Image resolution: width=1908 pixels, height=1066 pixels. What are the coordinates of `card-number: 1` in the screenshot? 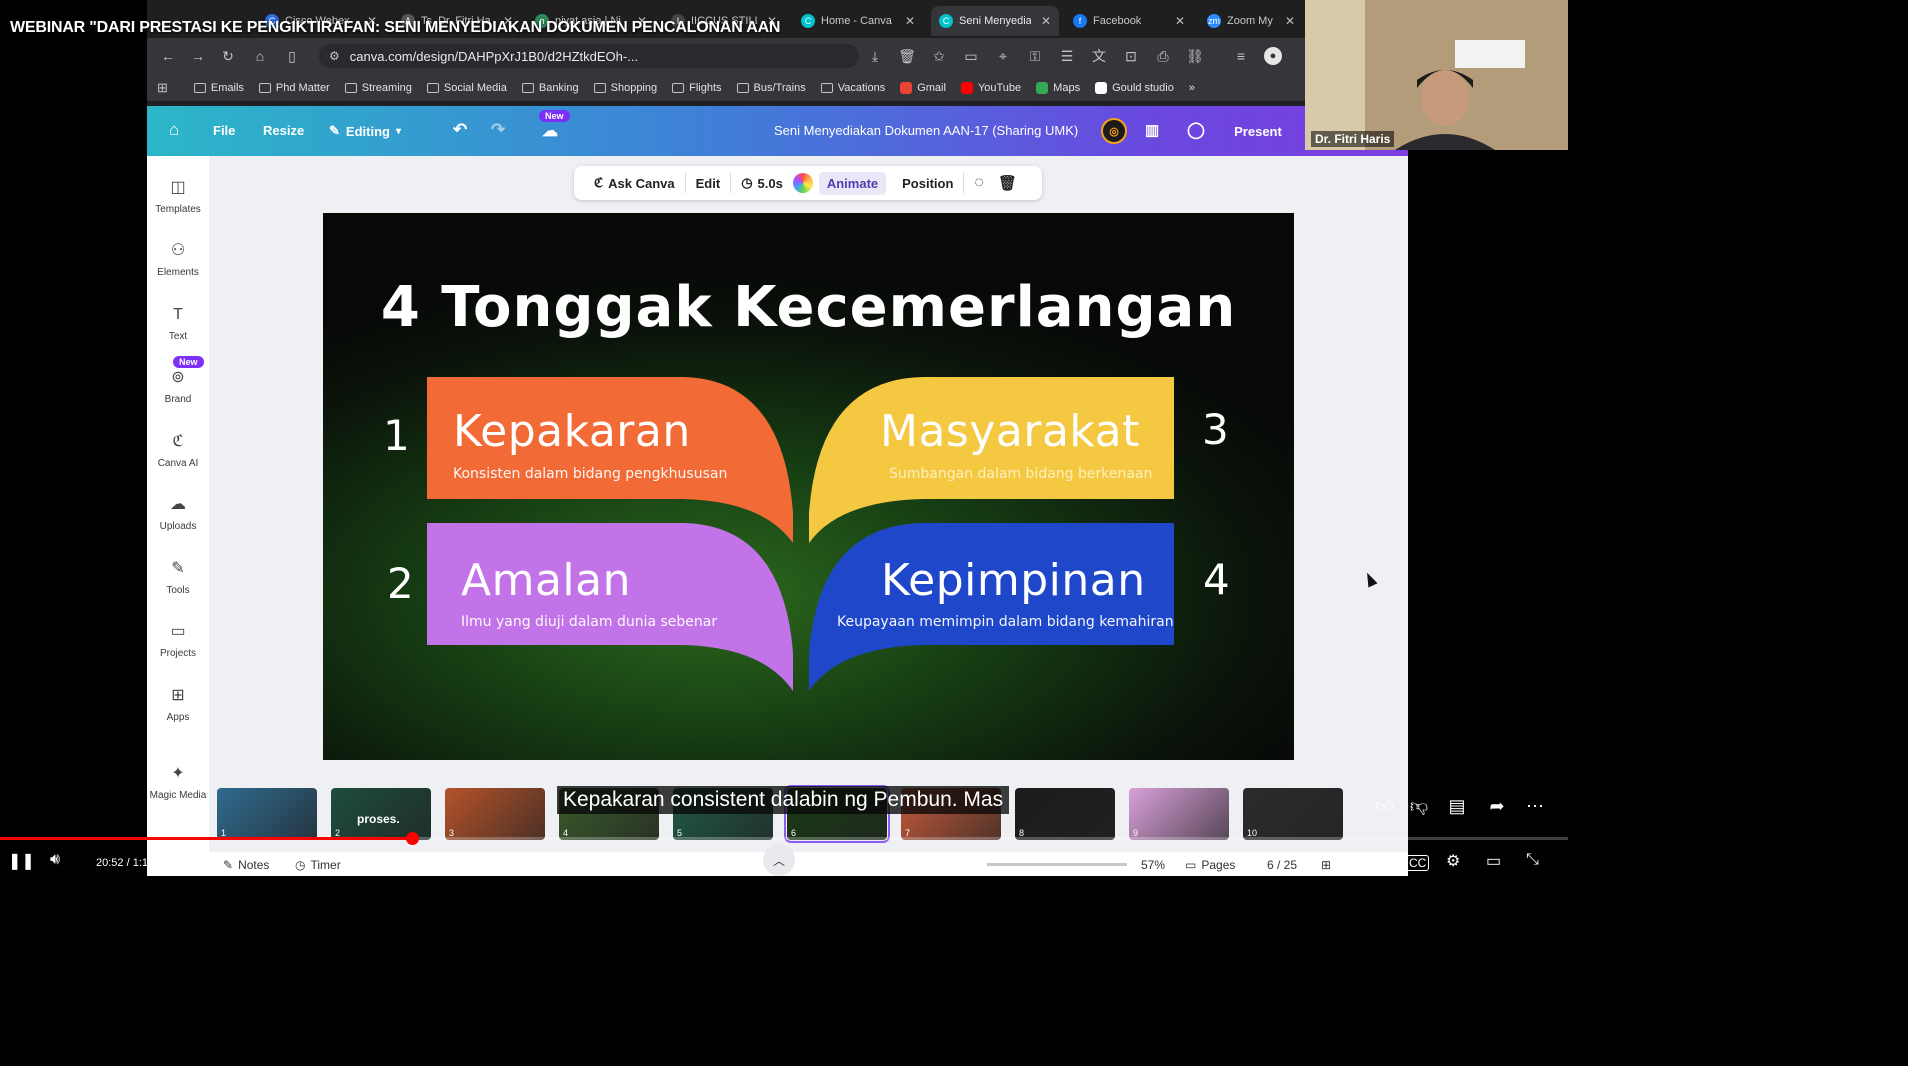 It's located at (396, 435).